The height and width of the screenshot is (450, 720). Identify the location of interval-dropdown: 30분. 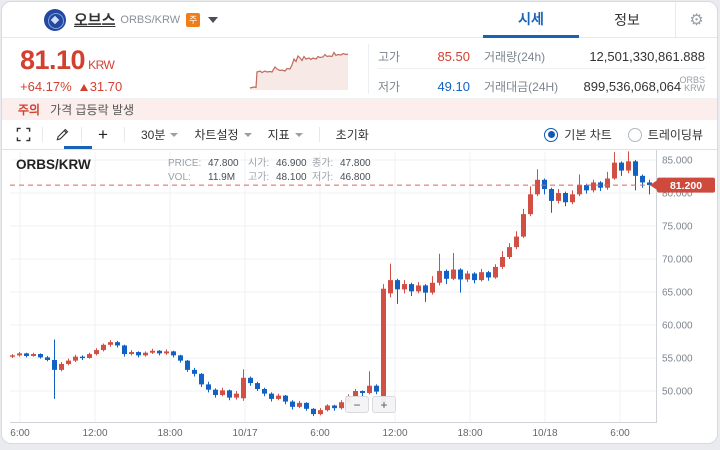
(160, 134).